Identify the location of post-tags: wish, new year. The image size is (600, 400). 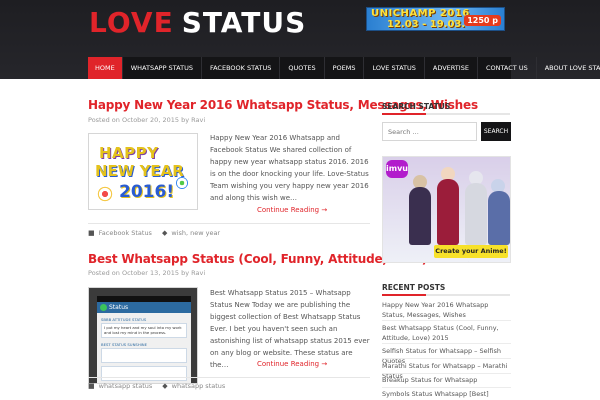
(195, 233).